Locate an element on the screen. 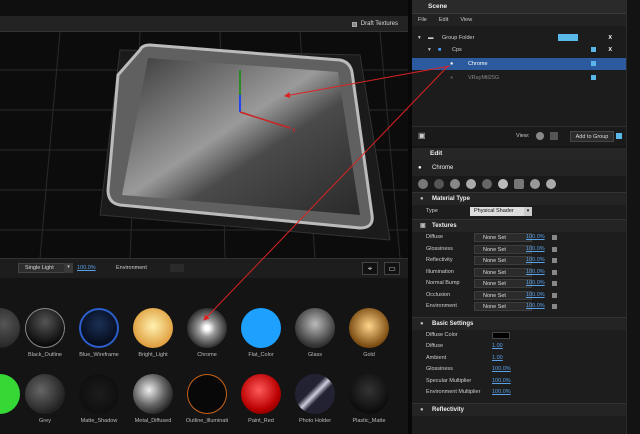  add-group-toggle is located at coordinates (619, 136).